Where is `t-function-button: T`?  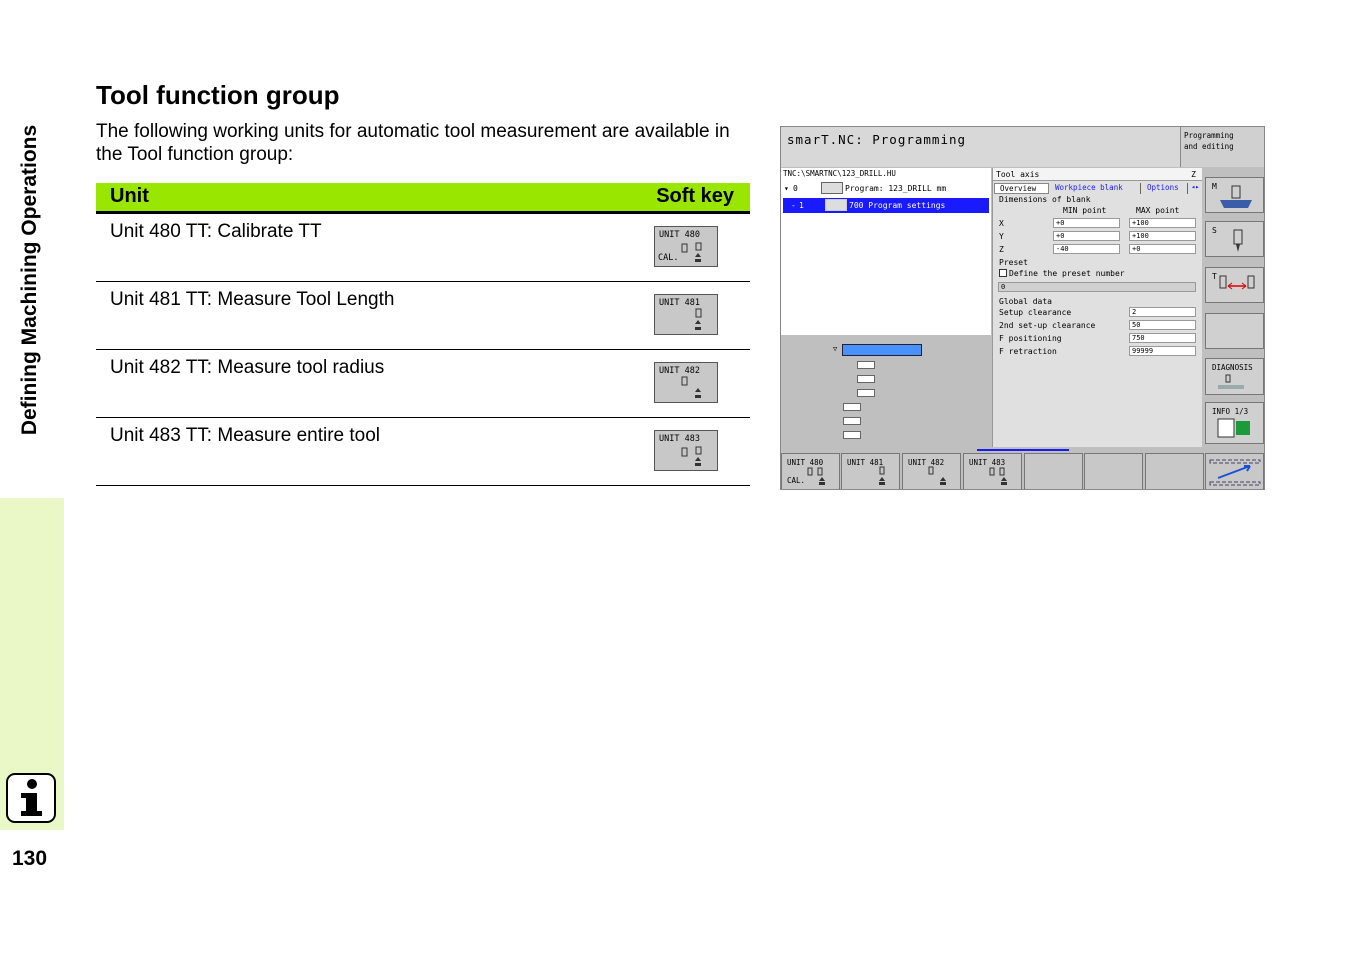
t-function-button: T is located at coordinates (1234, 285).